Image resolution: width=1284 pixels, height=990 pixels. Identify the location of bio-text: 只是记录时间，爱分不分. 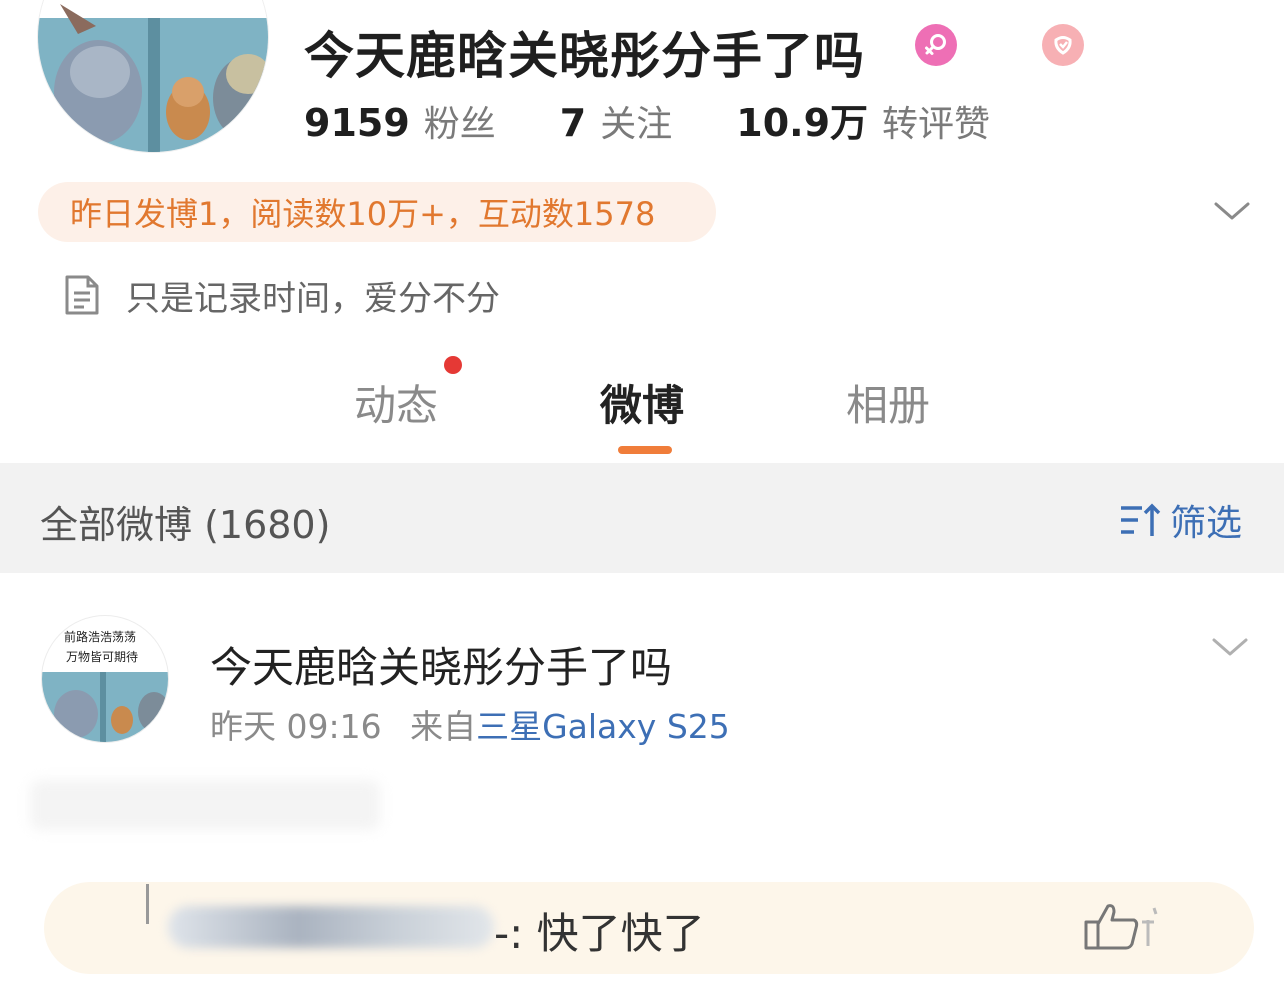
(313, 298).